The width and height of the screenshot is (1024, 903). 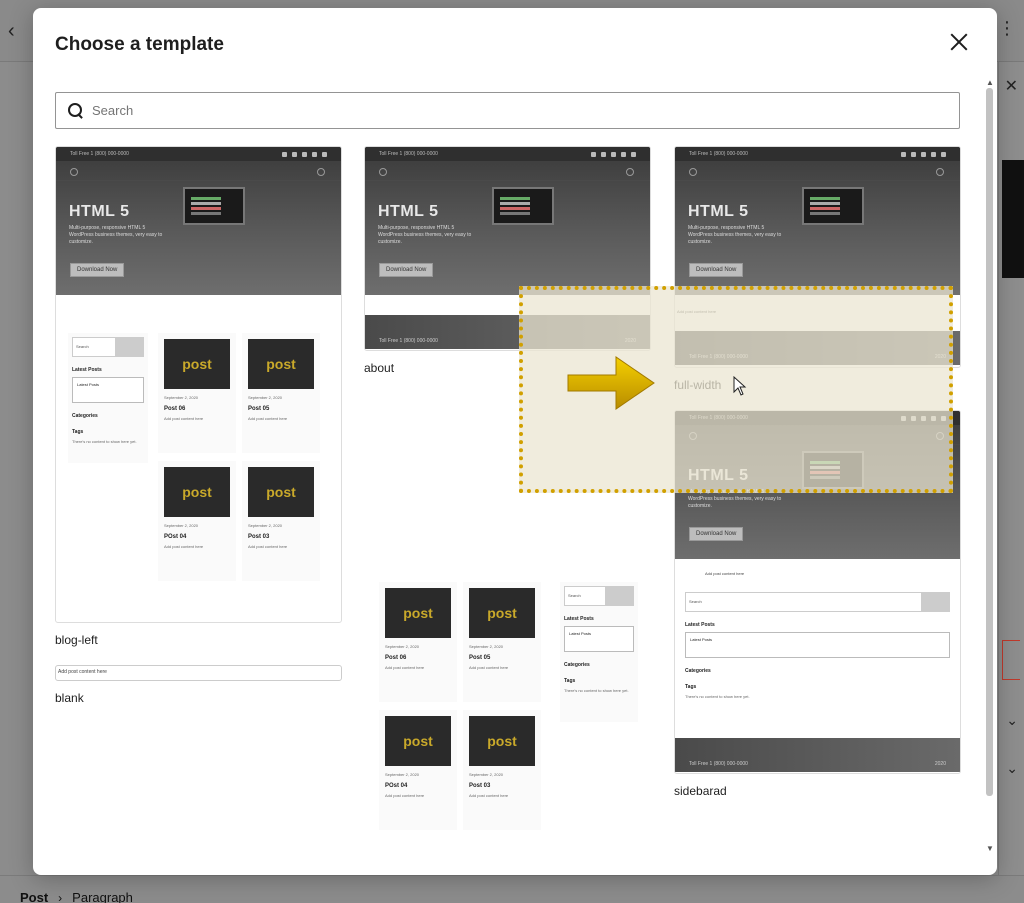 I want to click on modal-scrollbar: ▲ ▼, so click(x=989, y=468).